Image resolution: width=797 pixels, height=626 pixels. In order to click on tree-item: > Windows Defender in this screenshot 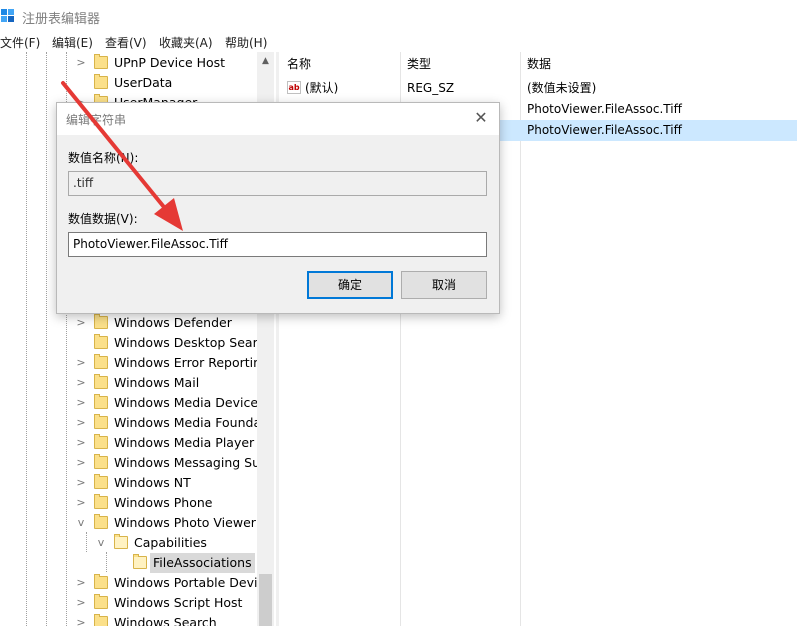, I will do `click(128, 323)`.